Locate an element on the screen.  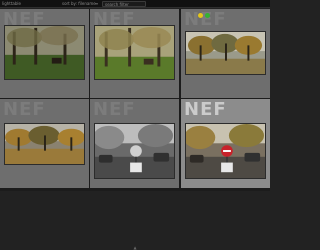
sort-dropdown: sort by: filename is located at coordinates (79, 4).